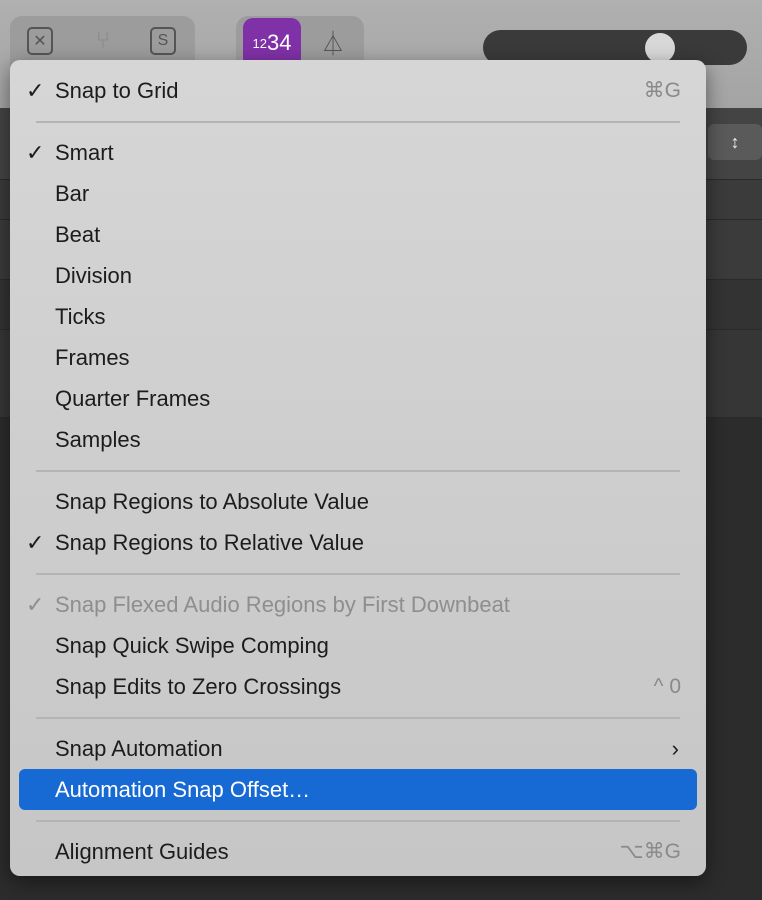 This screenshot has height=900, width=762. I want to click on menu-item-bar: Bar, so click(358, 193).